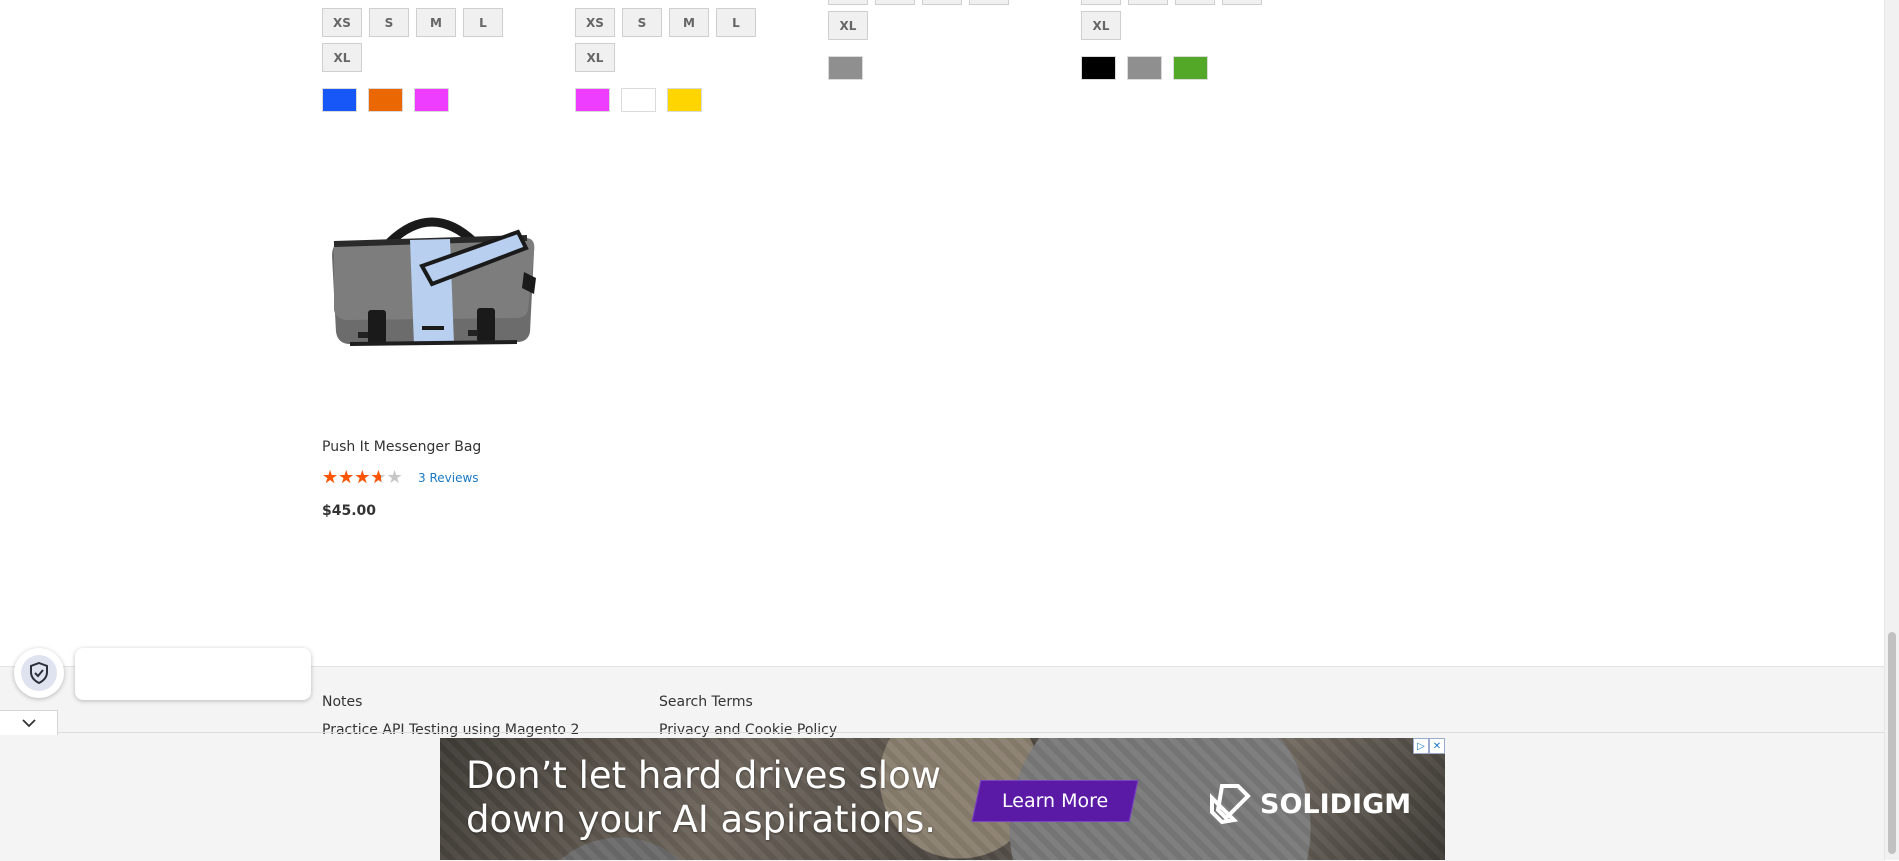 The width and height of the screenshot is (1899, 861). I want to click on ad-brand-logo: SOLIDIGM, so click(1309, 804).